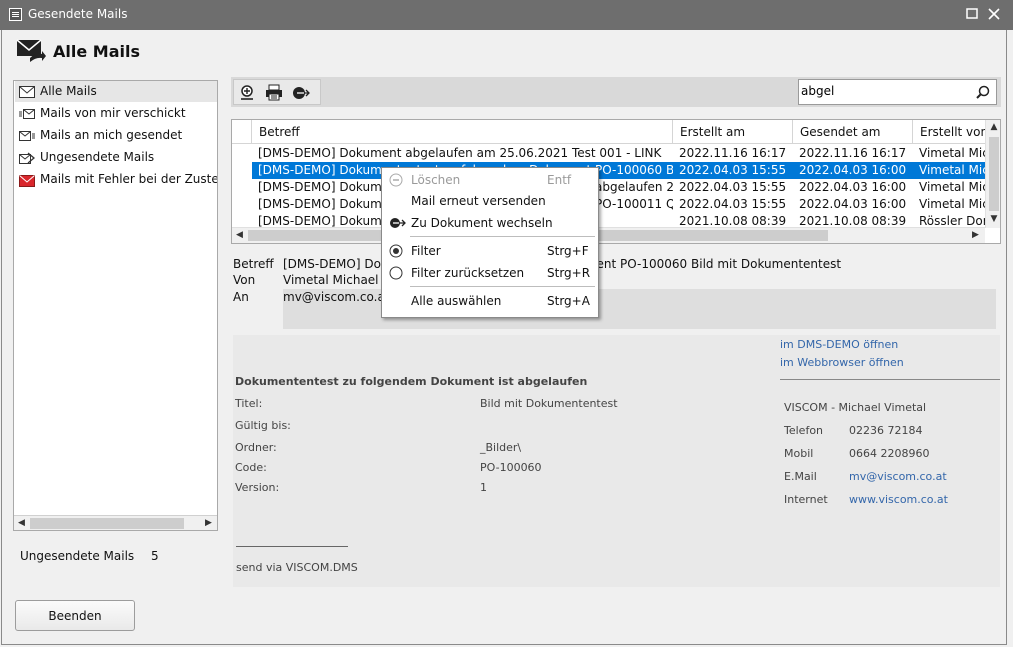 The width and height of the screenshot is (1013, 647). I want to click on unsent-mails-icon, so click(27, 157).